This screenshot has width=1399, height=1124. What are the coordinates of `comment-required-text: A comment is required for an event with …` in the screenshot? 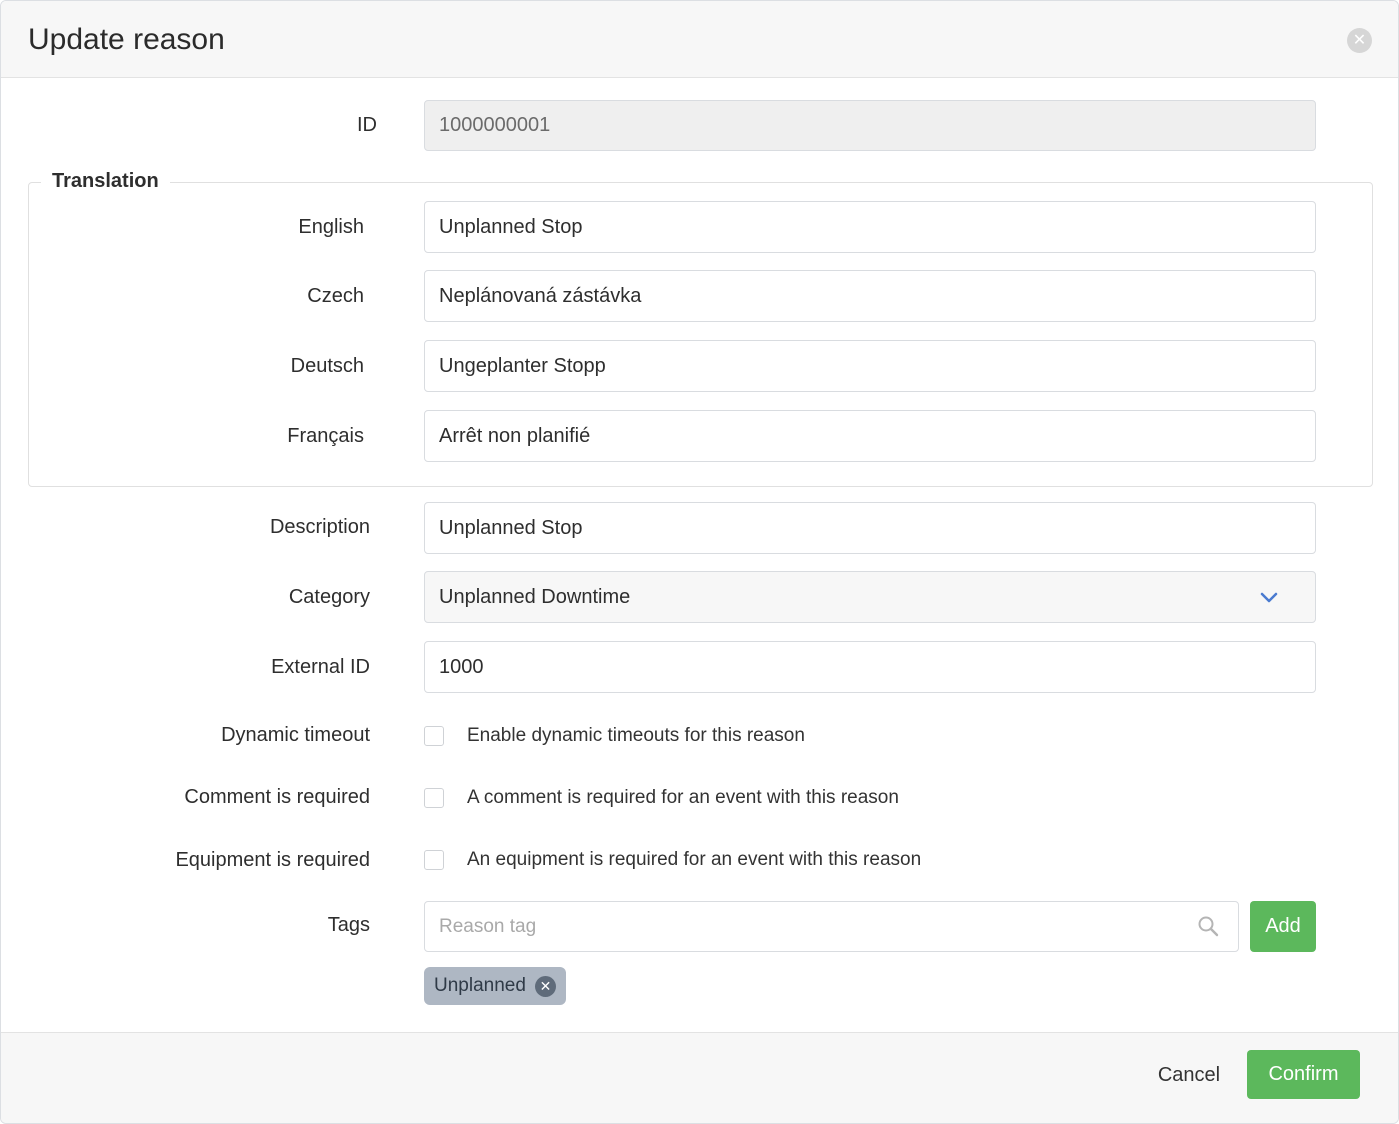 It's located at (683, 797).